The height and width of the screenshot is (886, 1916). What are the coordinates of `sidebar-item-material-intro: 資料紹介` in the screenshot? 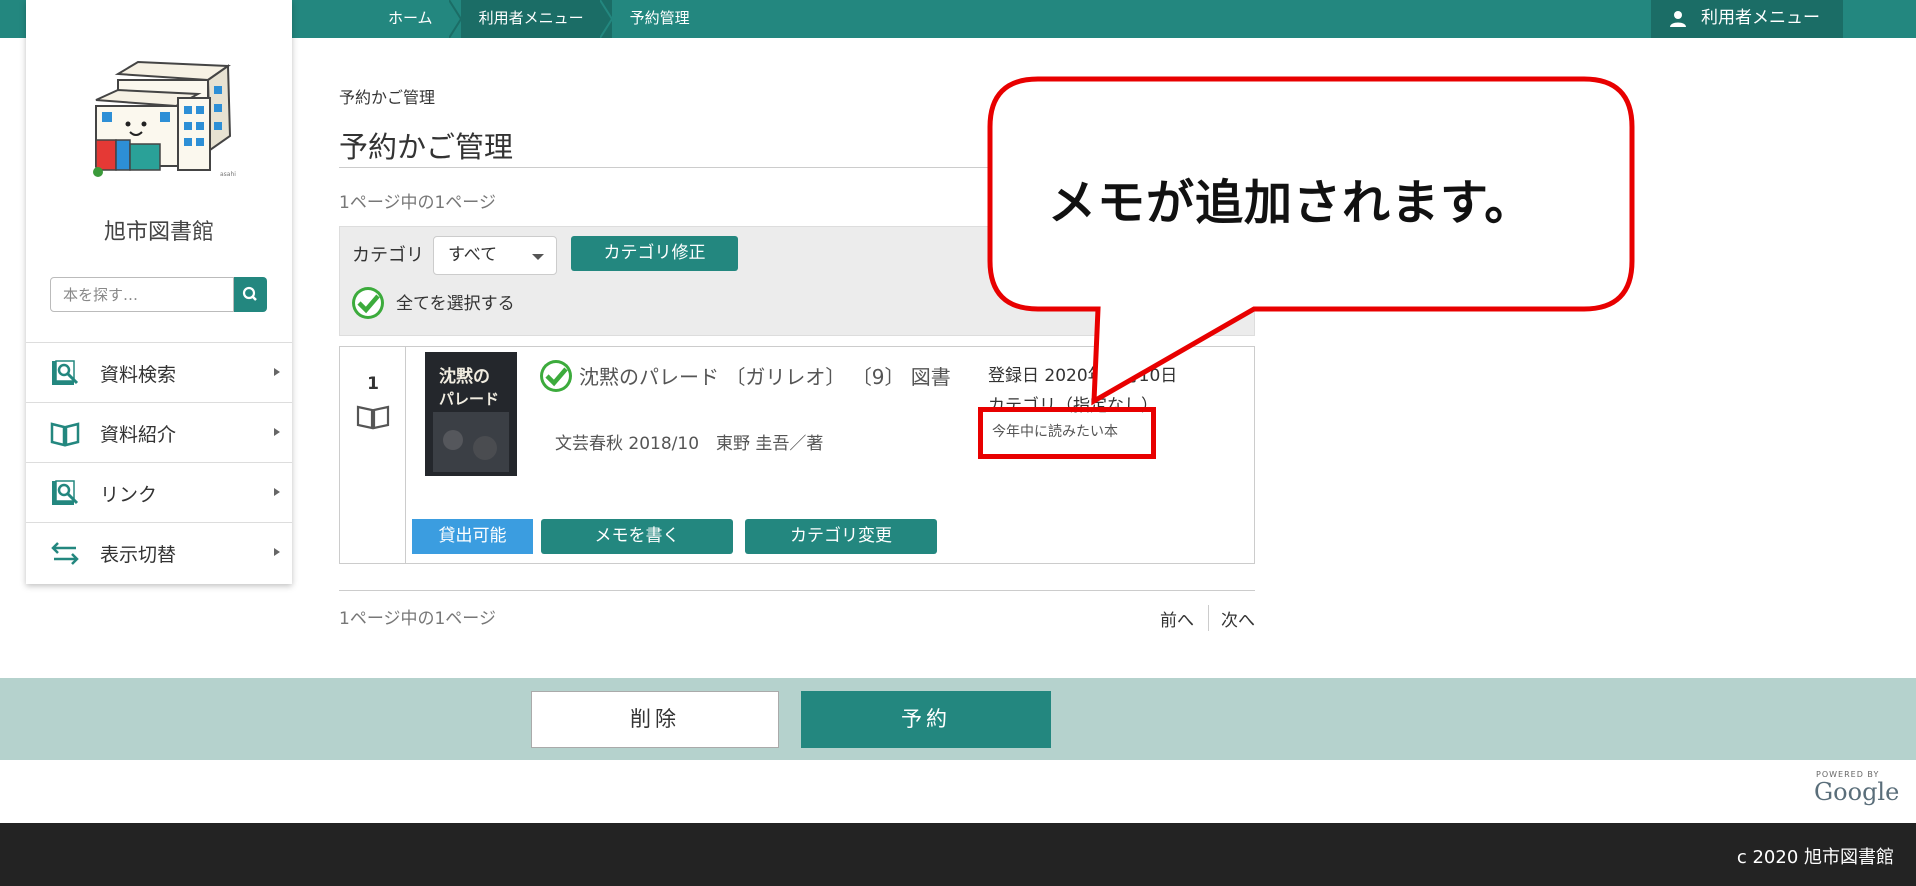 It's located at (159, 432).